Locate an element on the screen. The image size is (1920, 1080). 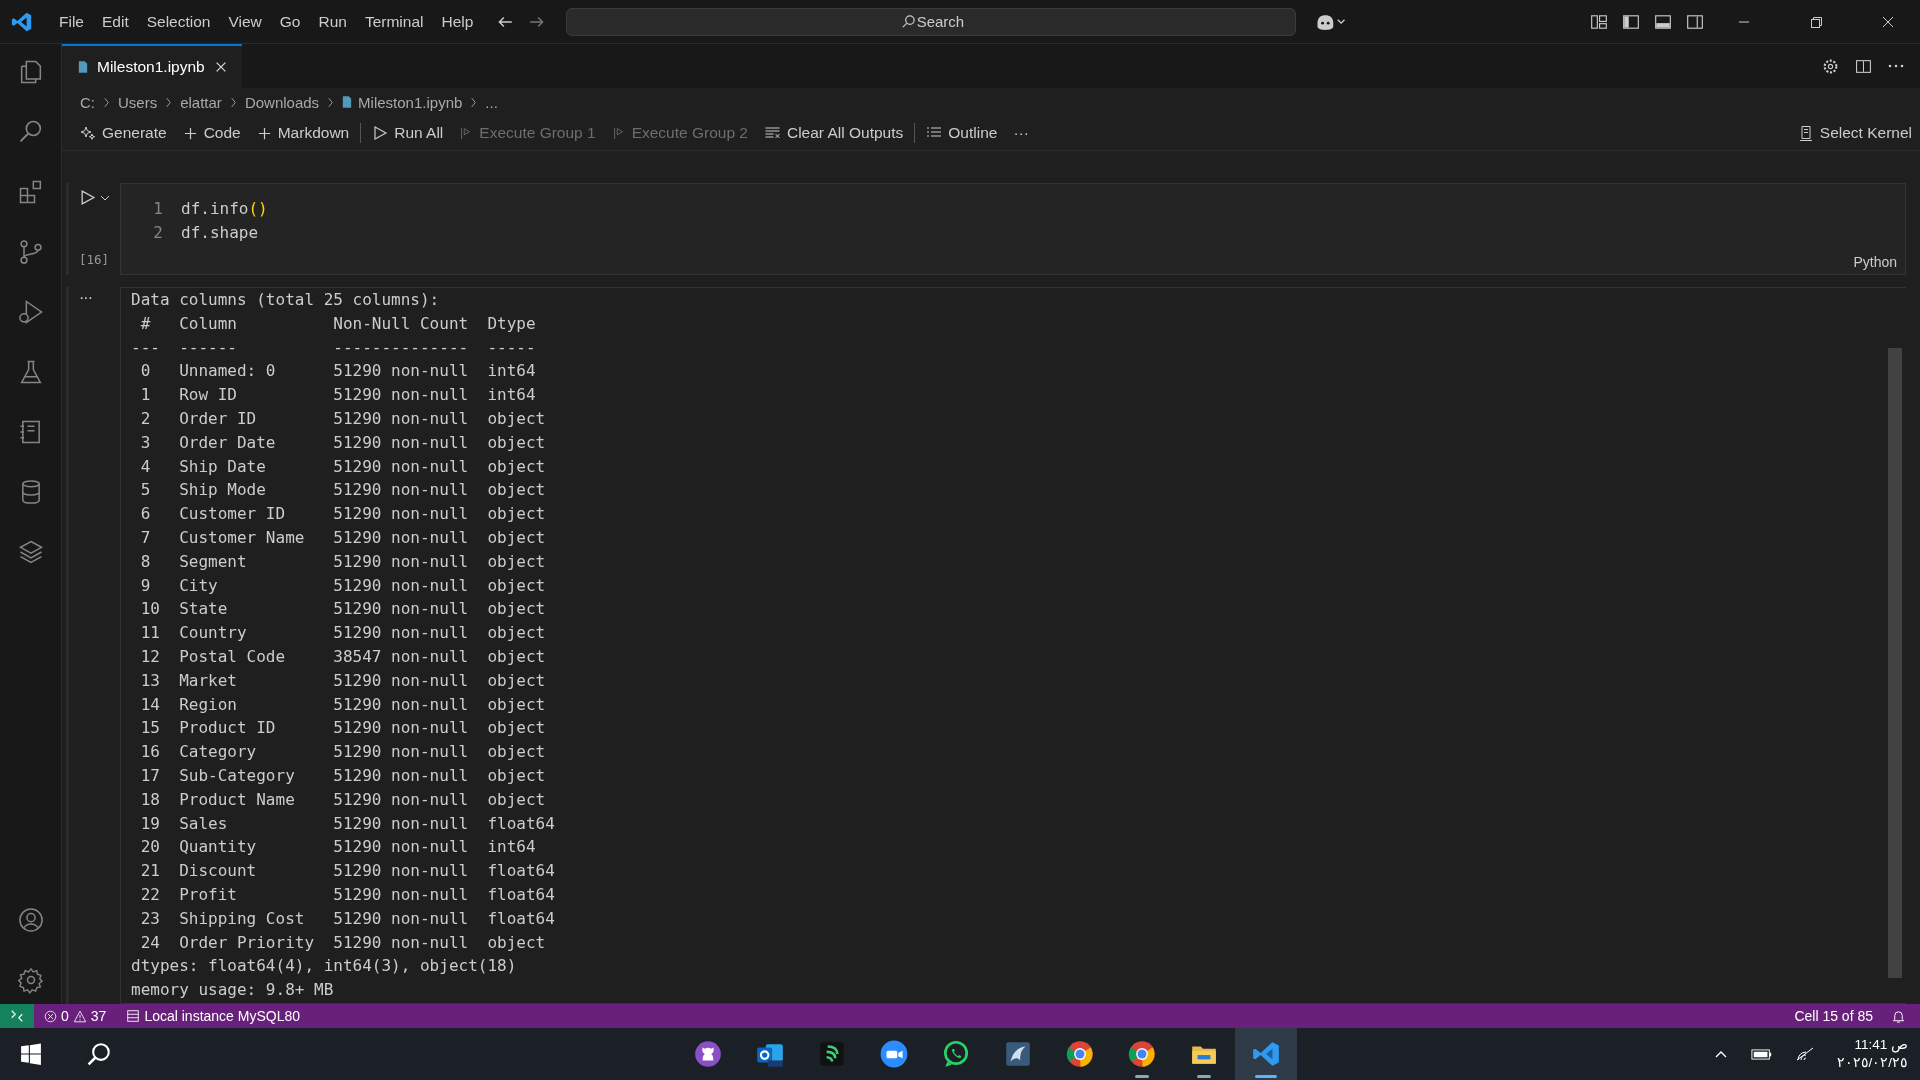
split-editor-icon is located at coordinates (1863, 66).